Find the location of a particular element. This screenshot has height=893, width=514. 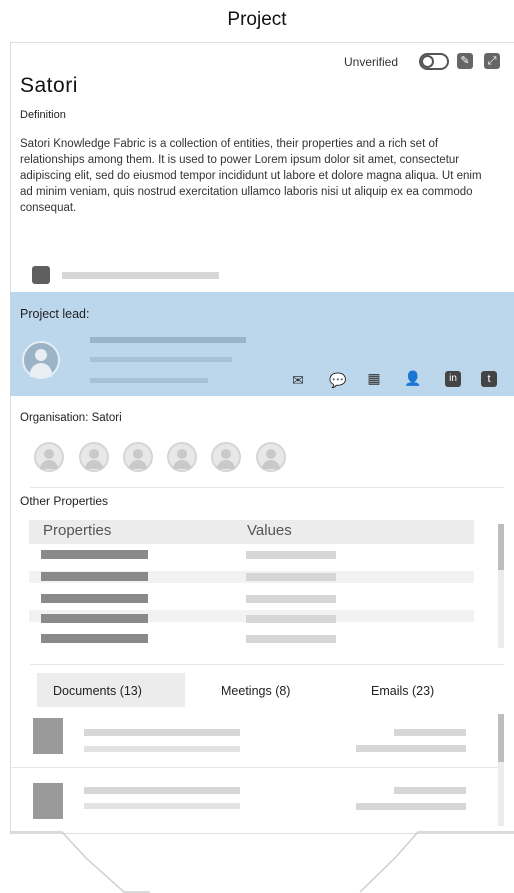

column-header-properties: Properties is located at coordinates (77, 530).